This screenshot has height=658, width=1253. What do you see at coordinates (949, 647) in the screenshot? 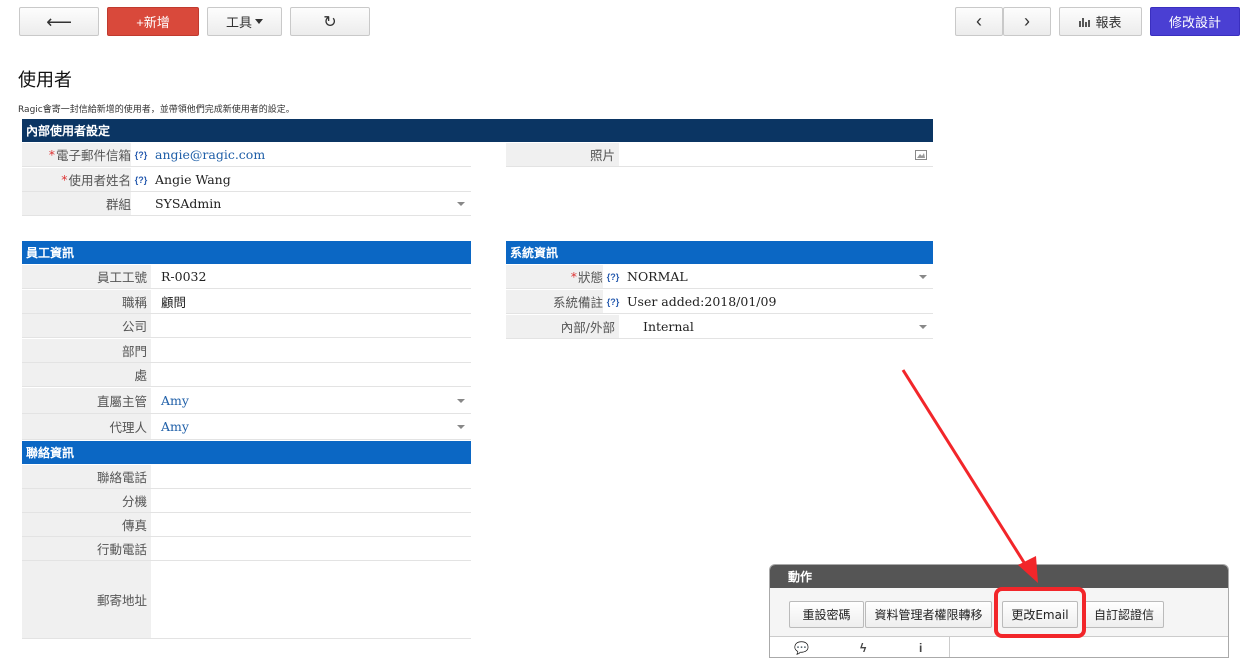
I see `divider` at bounding box center [949, 647].